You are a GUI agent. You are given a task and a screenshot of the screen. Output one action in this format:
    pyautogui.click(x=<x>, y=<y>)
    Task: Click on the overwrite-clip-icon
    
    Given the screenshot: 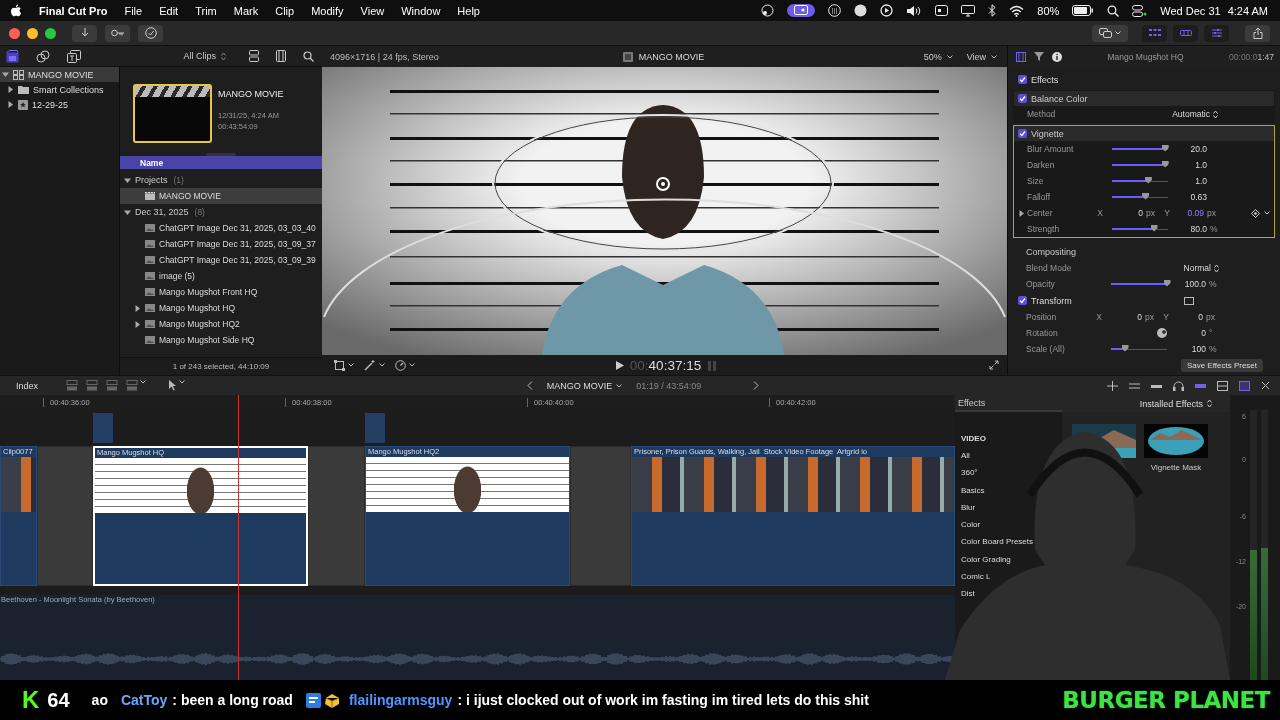 What is the action you would take?
    pyautogui.click(x=132, y=385)
    